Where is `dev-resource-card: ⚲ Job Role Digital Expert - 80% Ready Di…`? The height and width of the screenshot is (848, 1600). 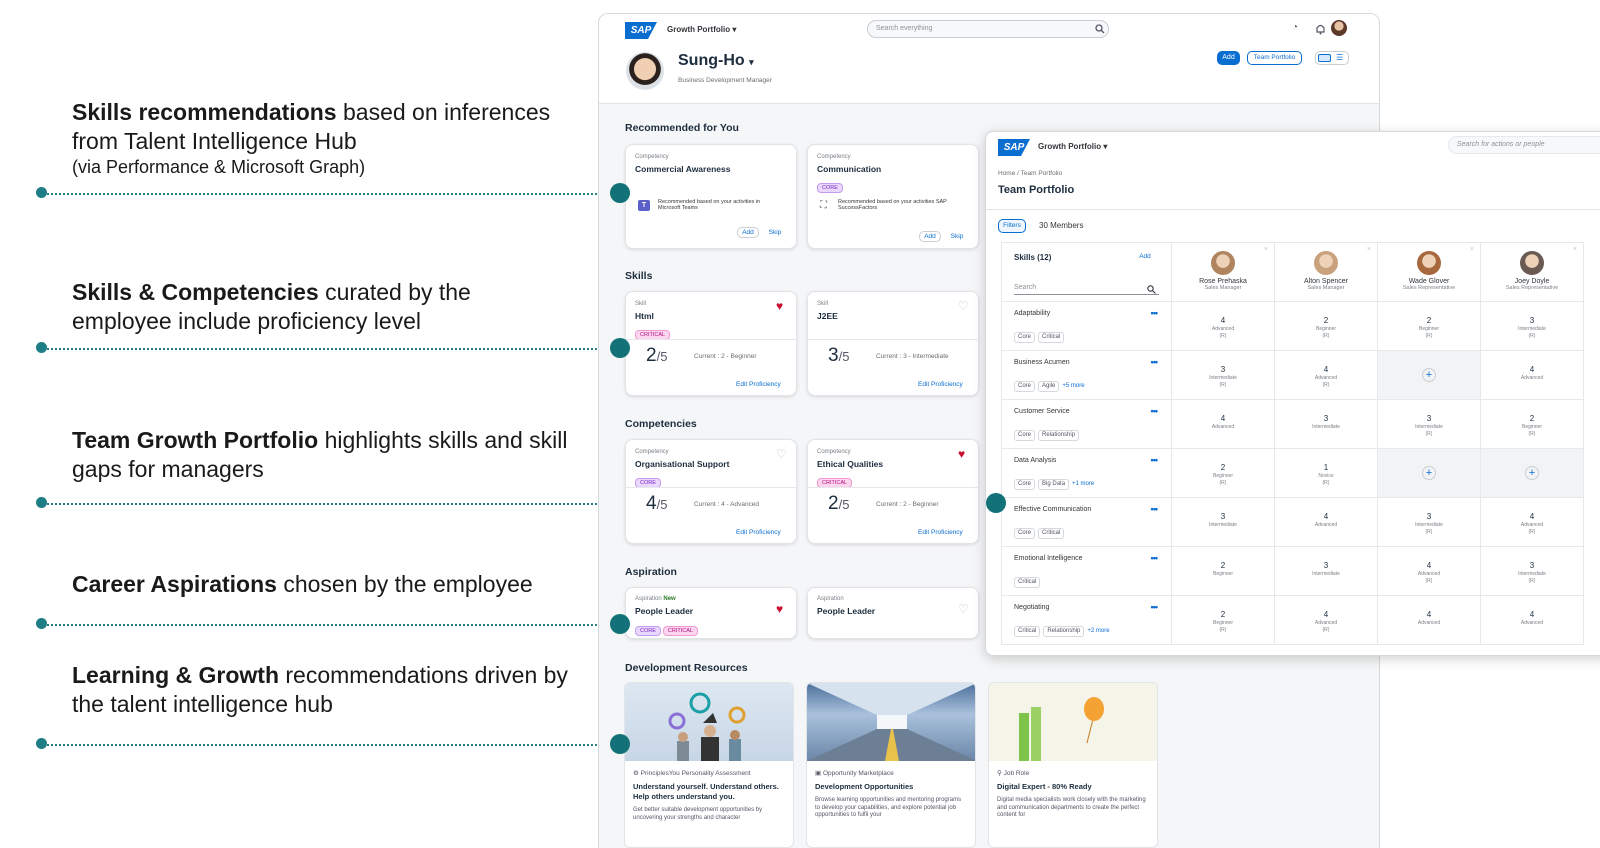 dev-resource-card: ⚲ Job Role Digital Expert - 80% Ready Di… is located at coordinates (1073, 765).